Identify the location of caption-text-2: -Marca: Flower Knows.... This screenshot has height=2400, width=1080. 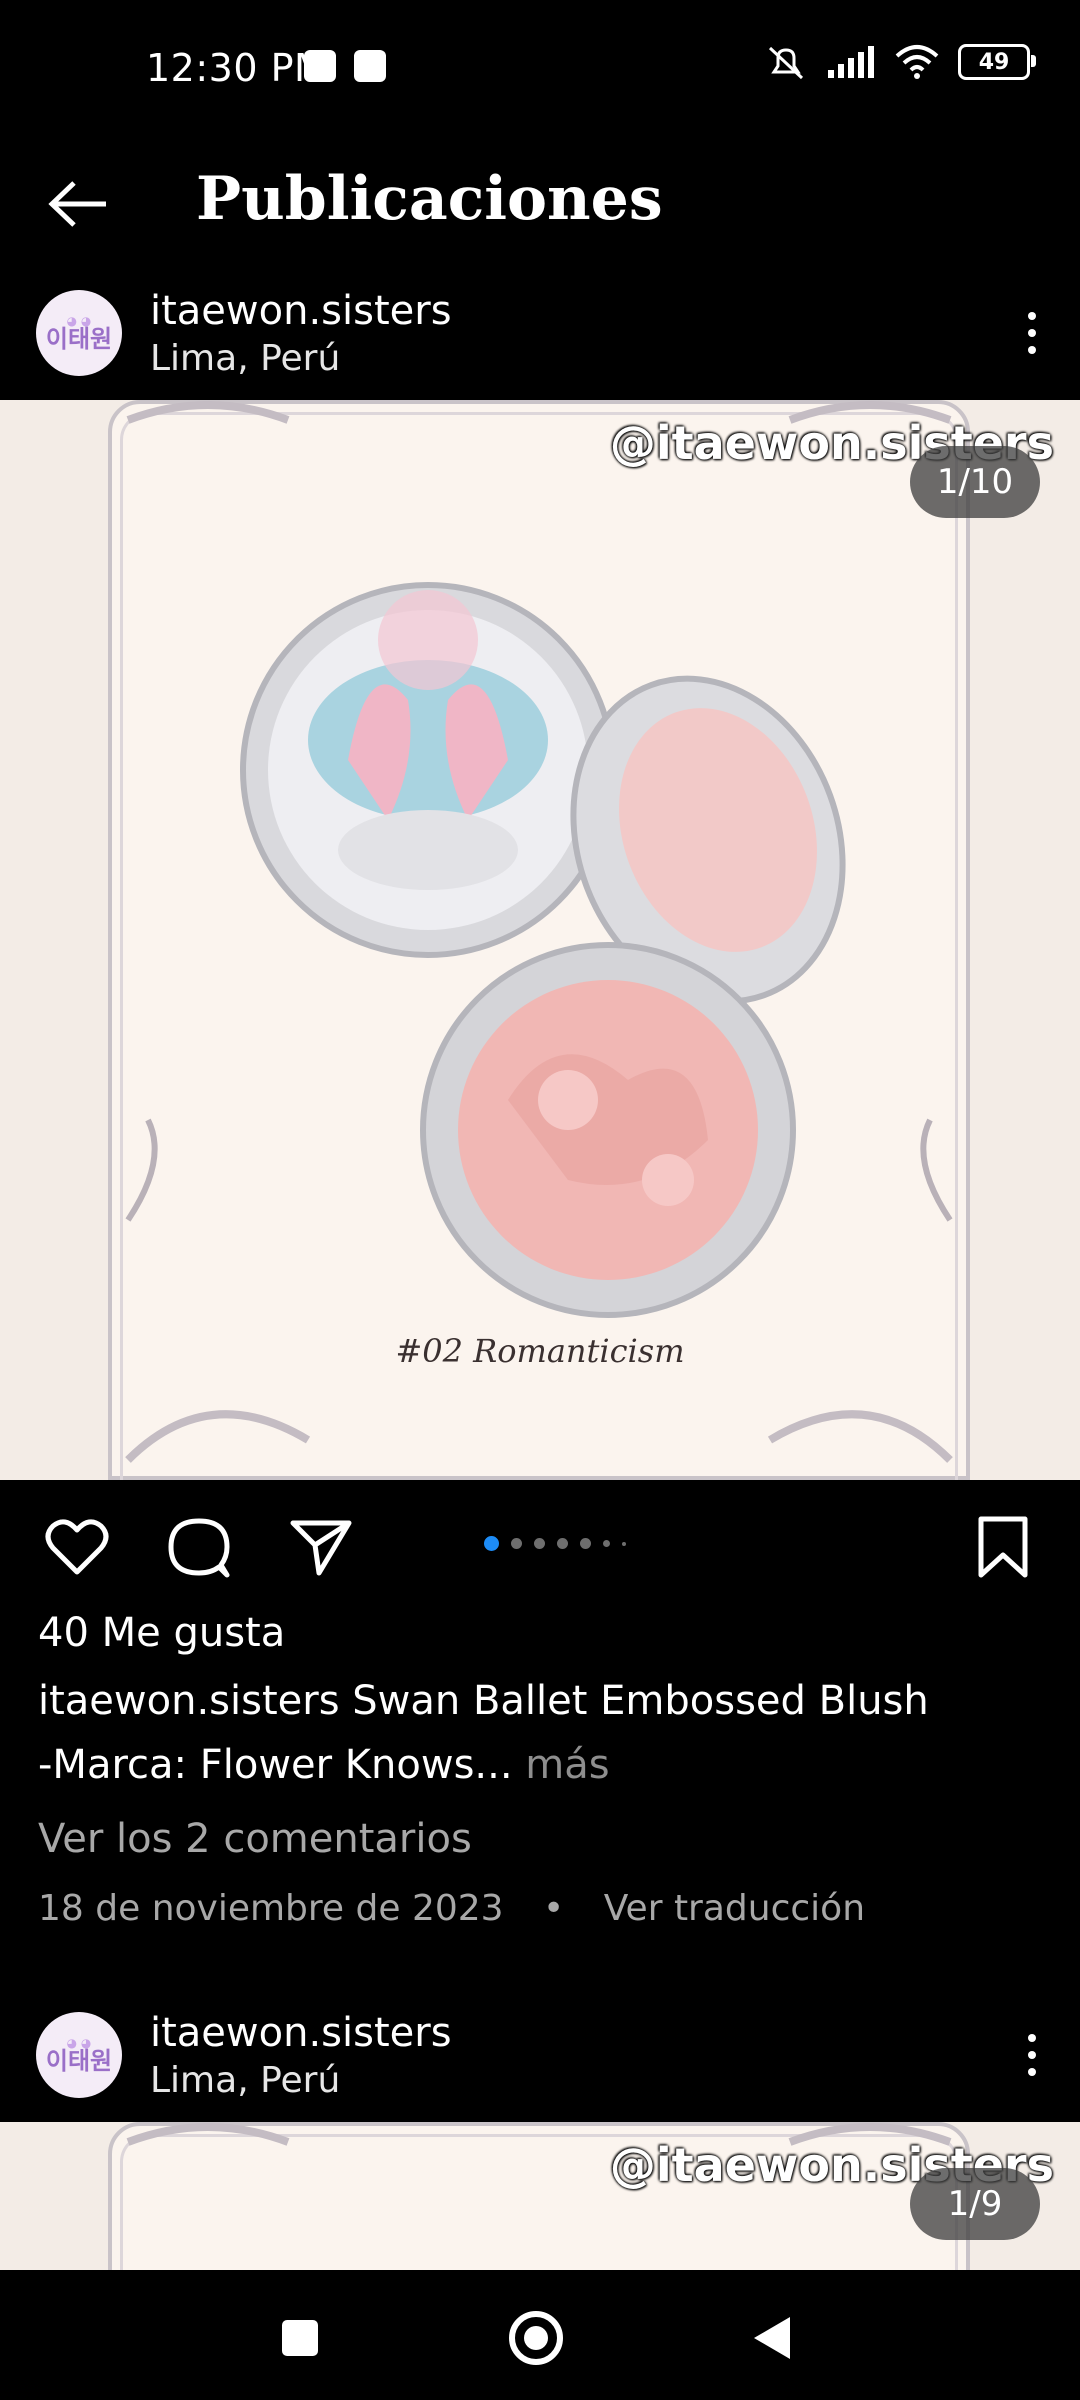
(275, 1765).